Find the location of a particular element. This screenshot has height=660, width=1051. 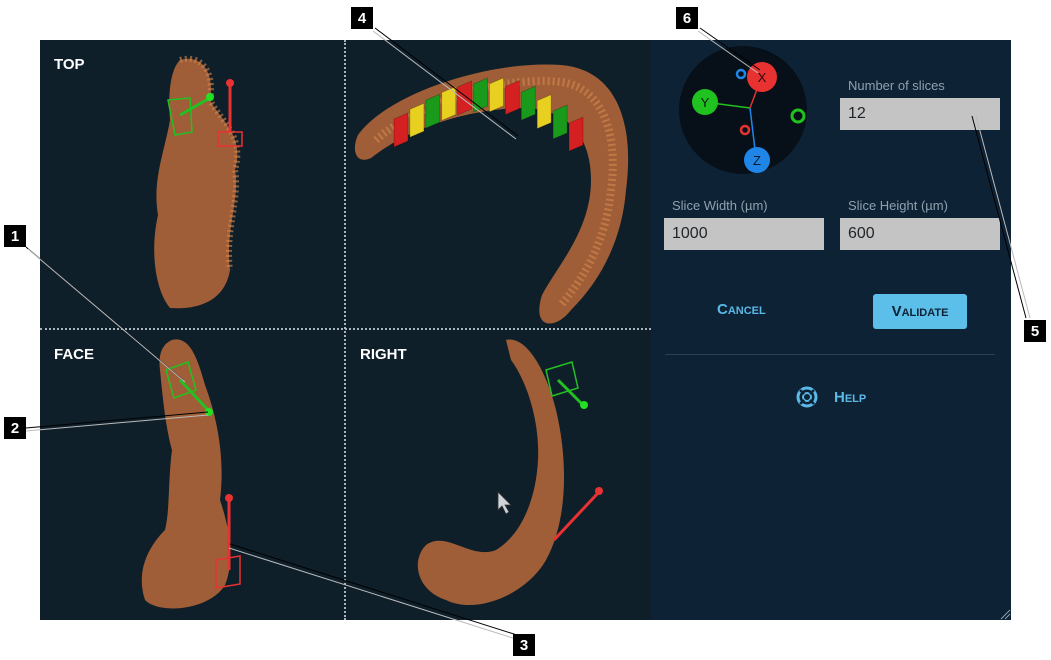

number-of-slices-input: 12 is located at coordinates (920, 114).